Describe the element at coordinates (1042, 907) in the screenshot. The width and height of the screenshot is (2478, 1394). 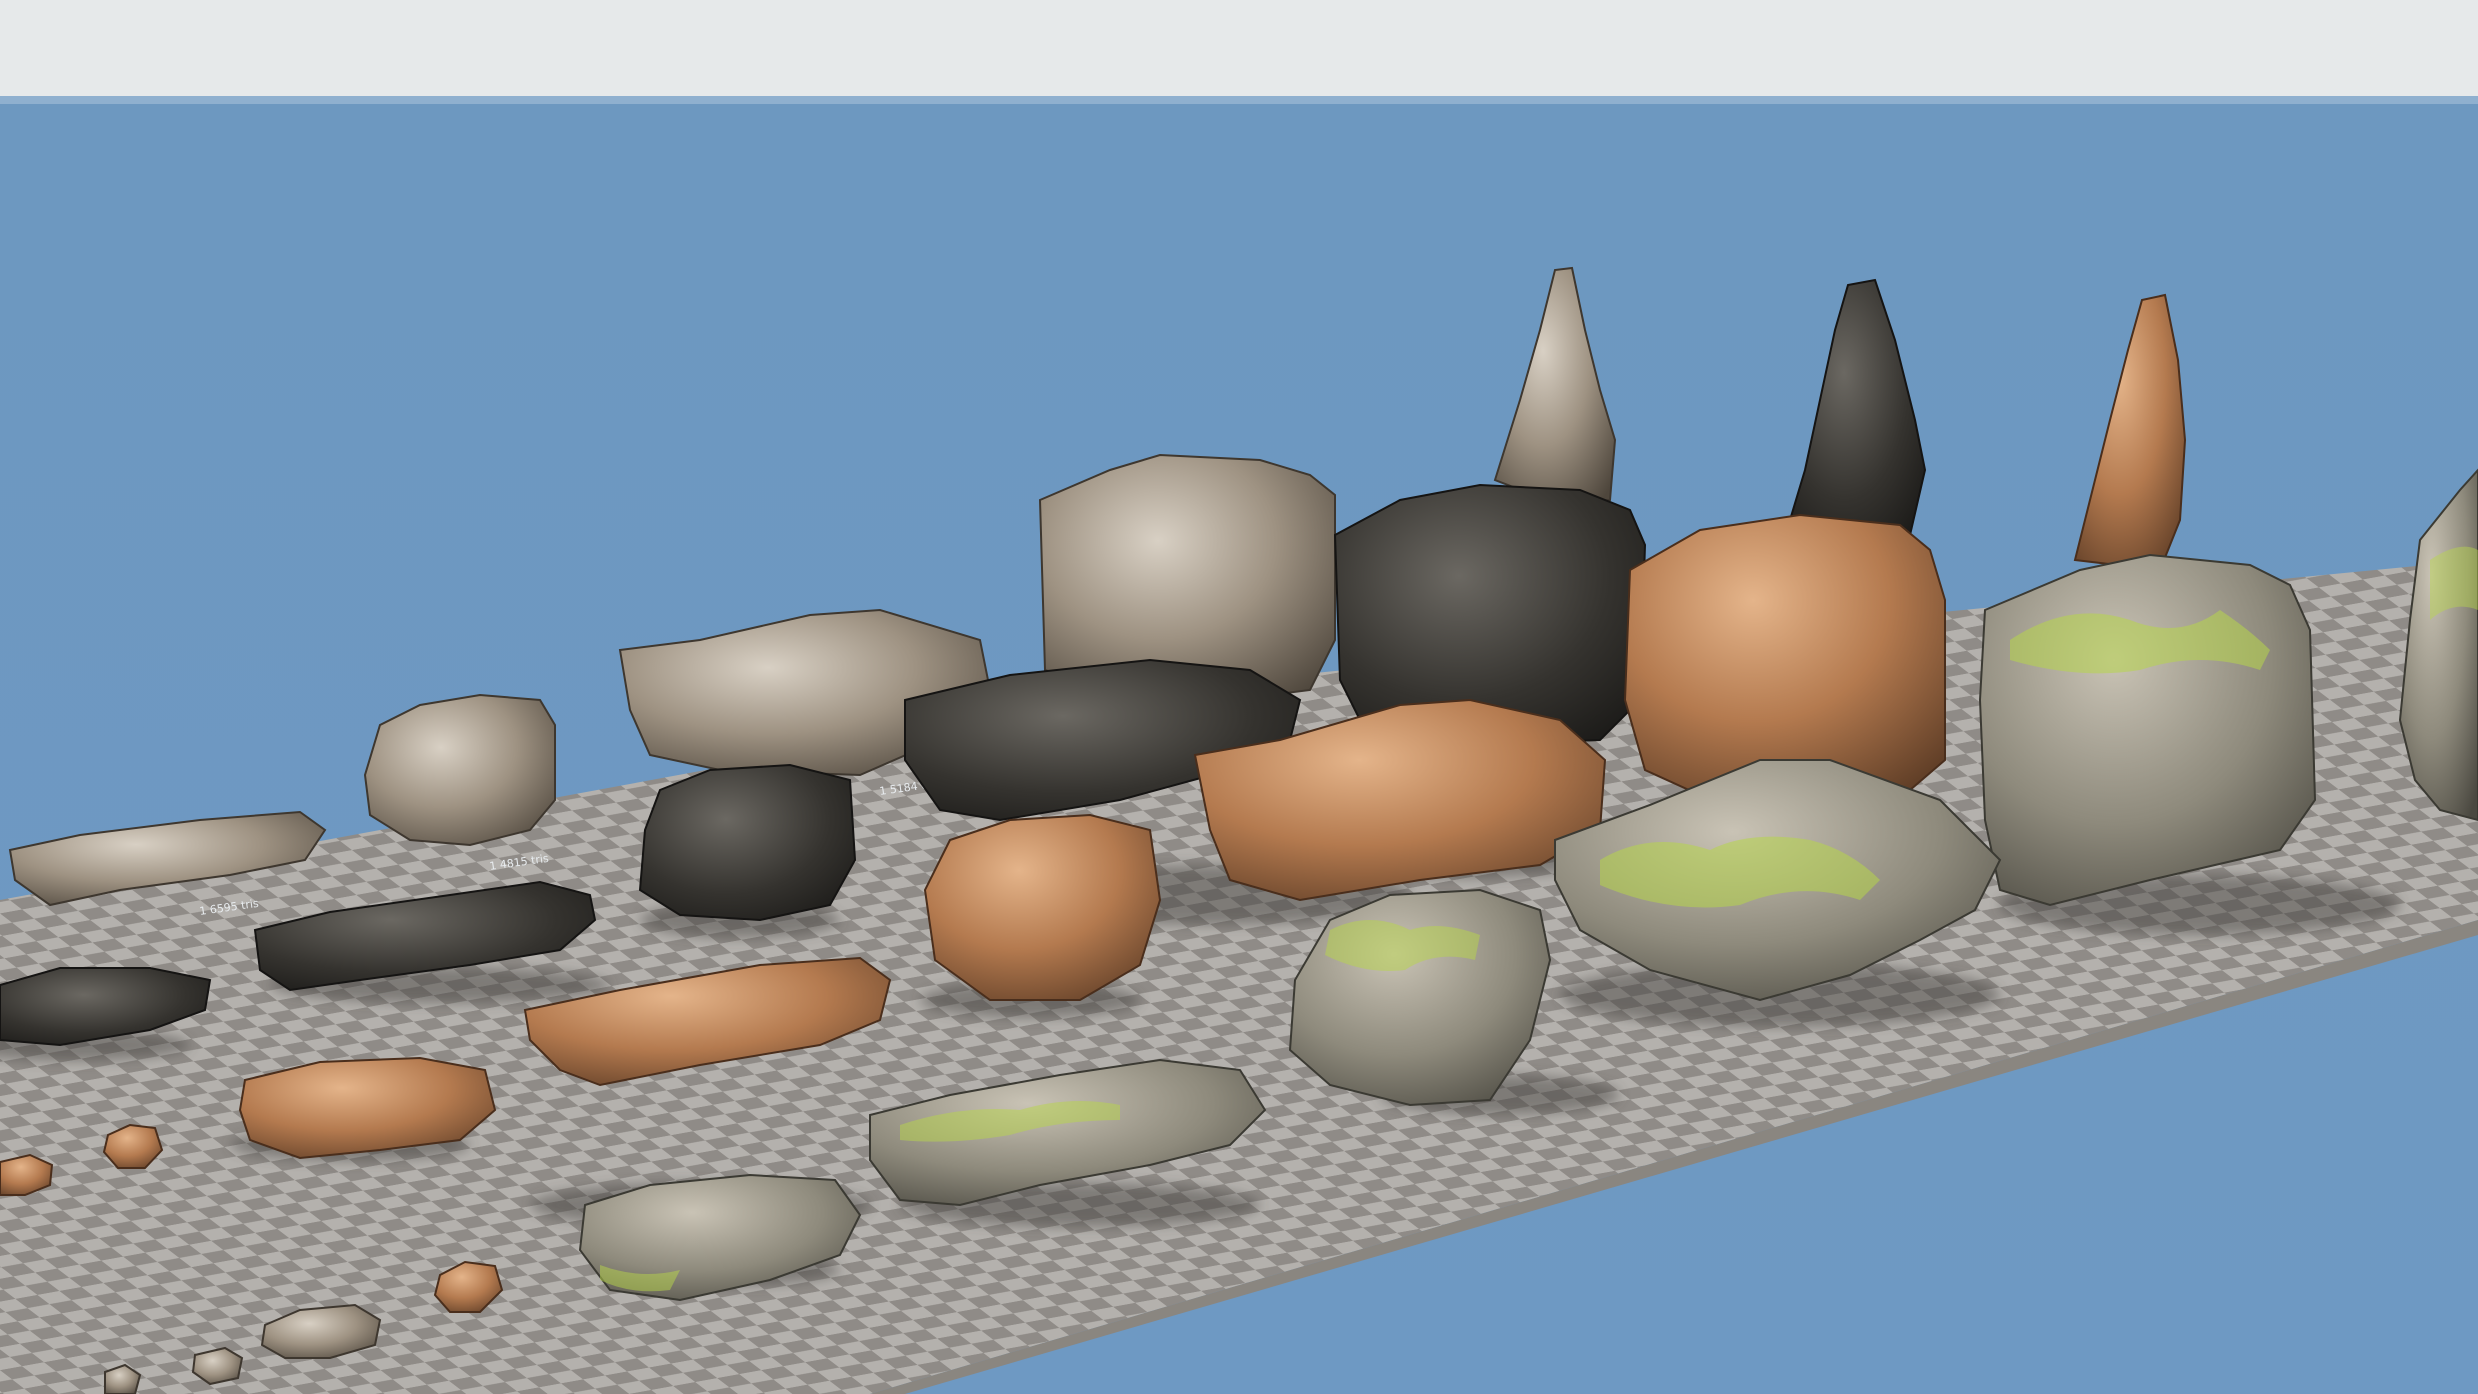
I see `rock-cube-orange` at that location.